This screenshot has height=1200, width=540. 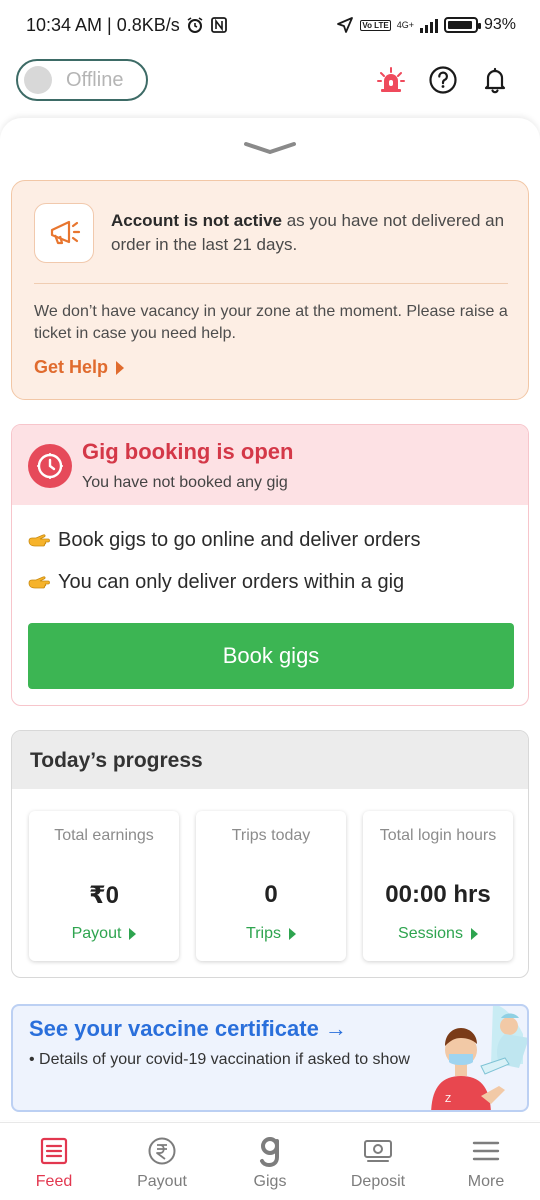 I want to click on gig-point-text: You can only deliver orders within a gig, so click(x=231, y=582).